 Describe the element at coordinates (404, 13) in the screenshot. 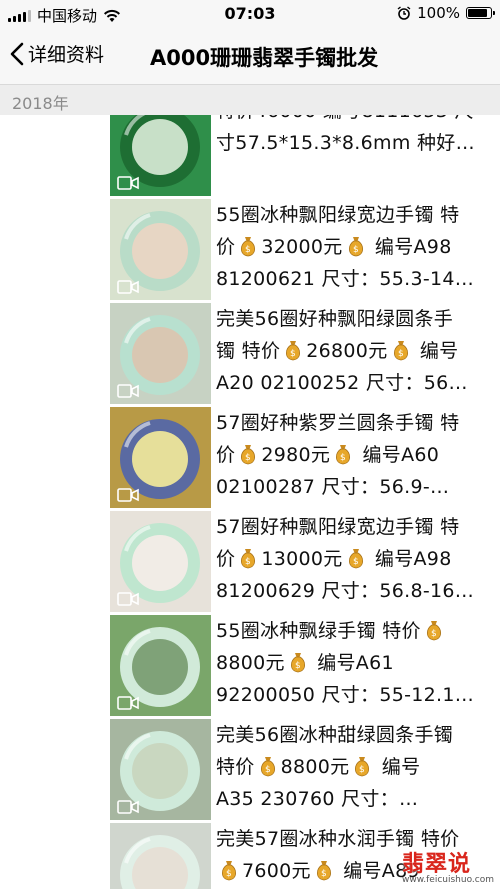

I see `alarm-icon` at that location.